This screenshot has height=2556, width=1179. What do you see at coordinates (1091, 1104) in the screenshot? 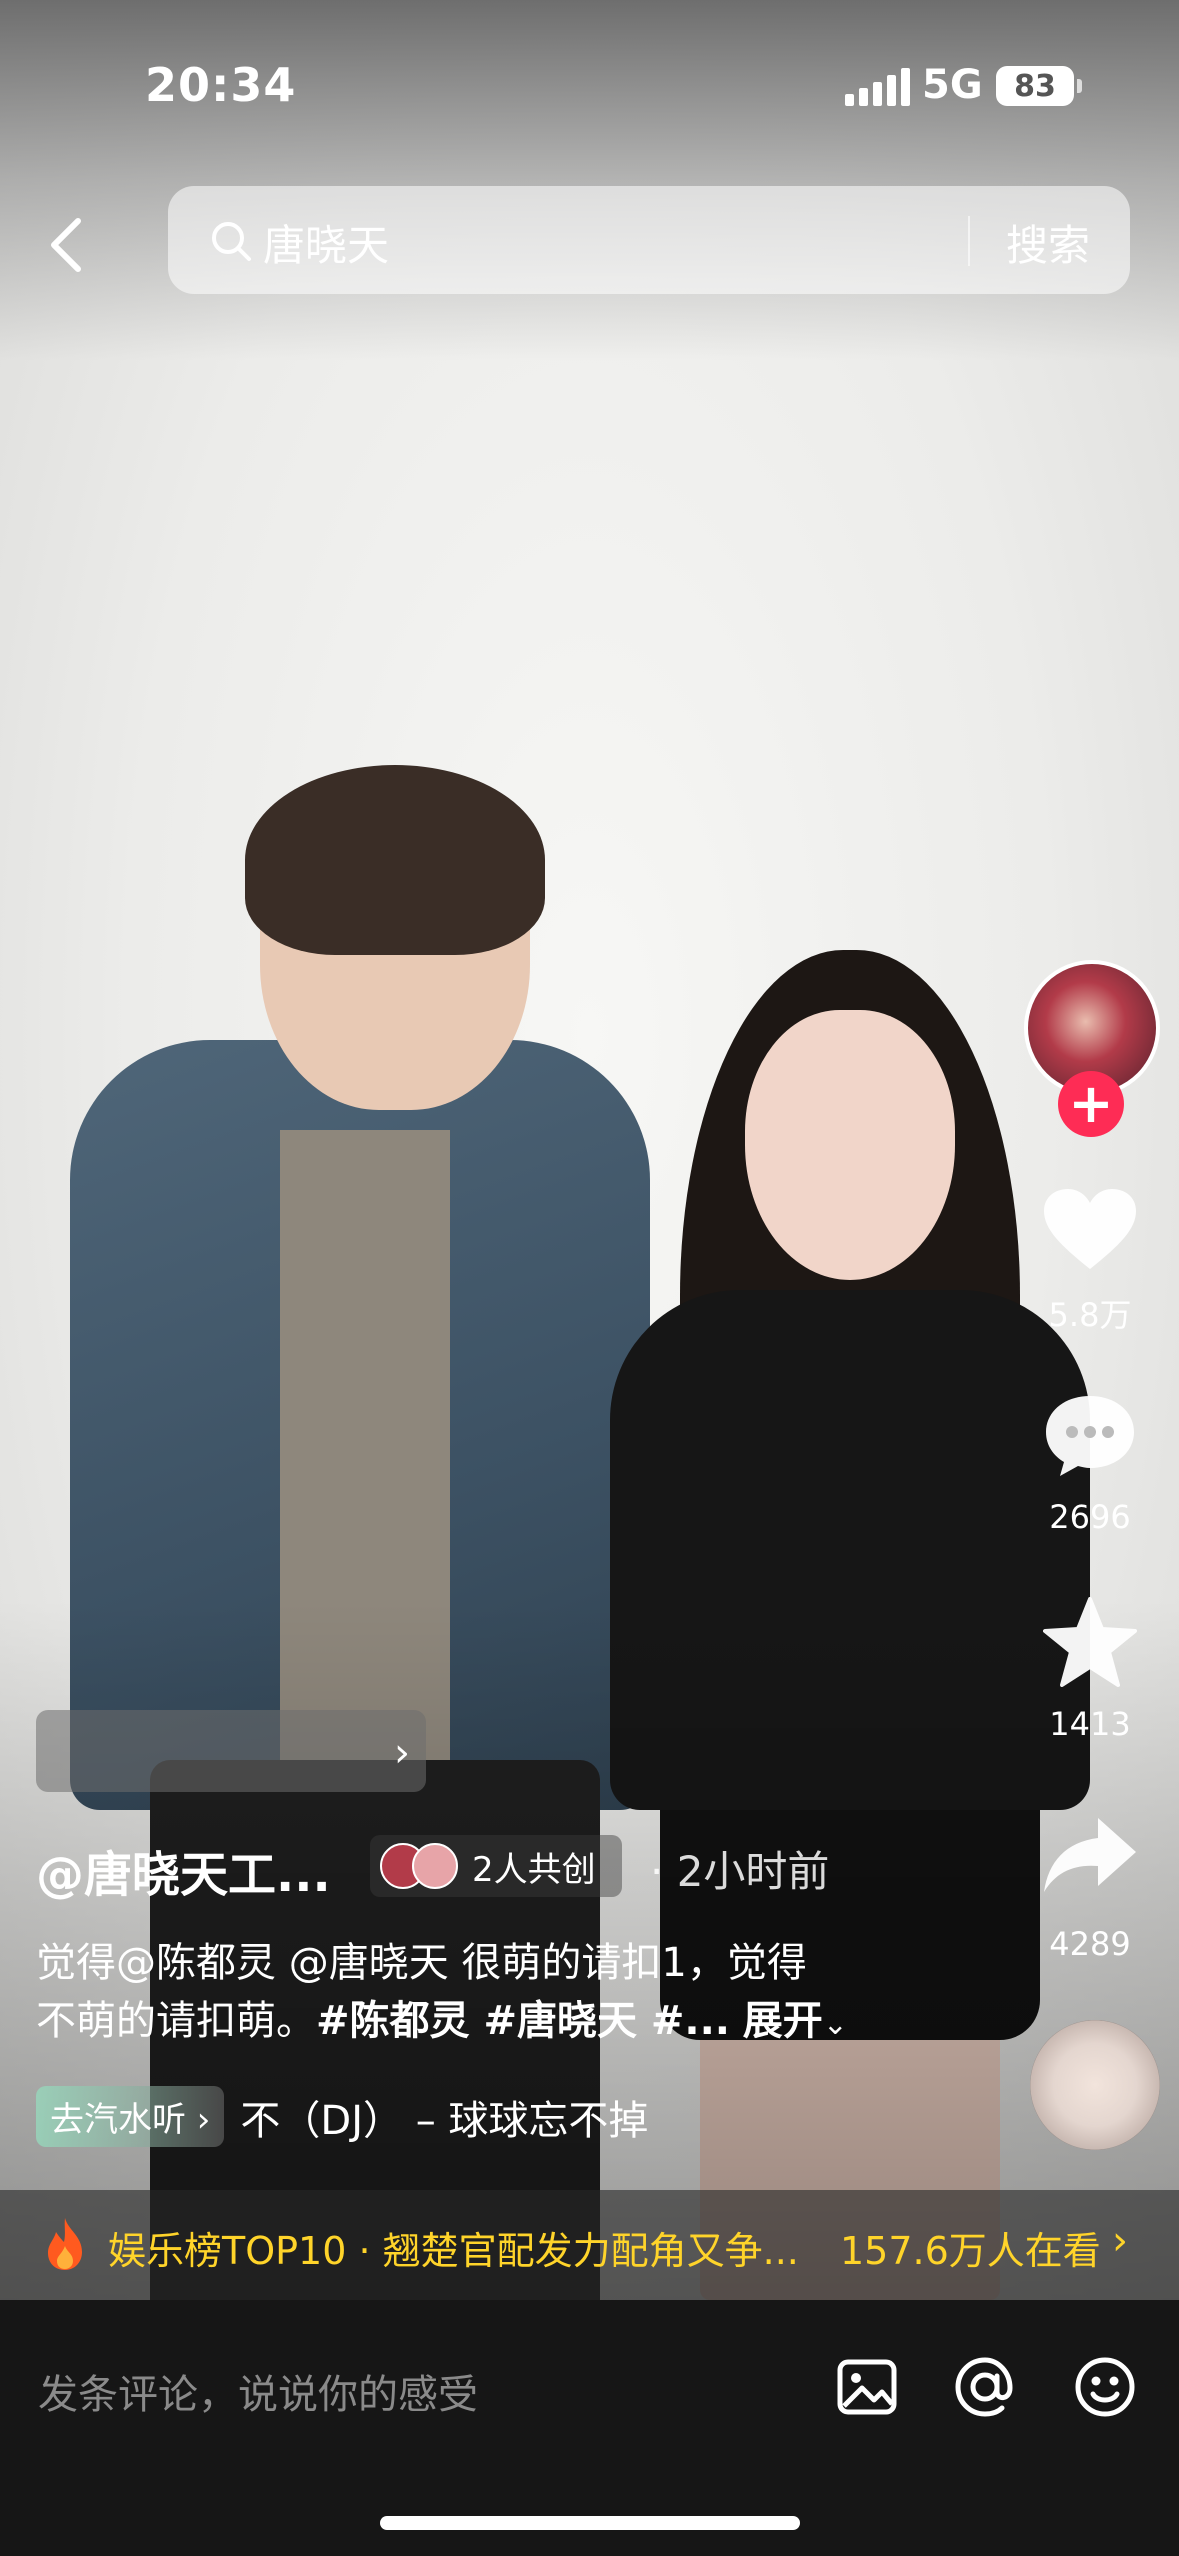
I see `follow-button: +` at bounding box center [1091, 1104].